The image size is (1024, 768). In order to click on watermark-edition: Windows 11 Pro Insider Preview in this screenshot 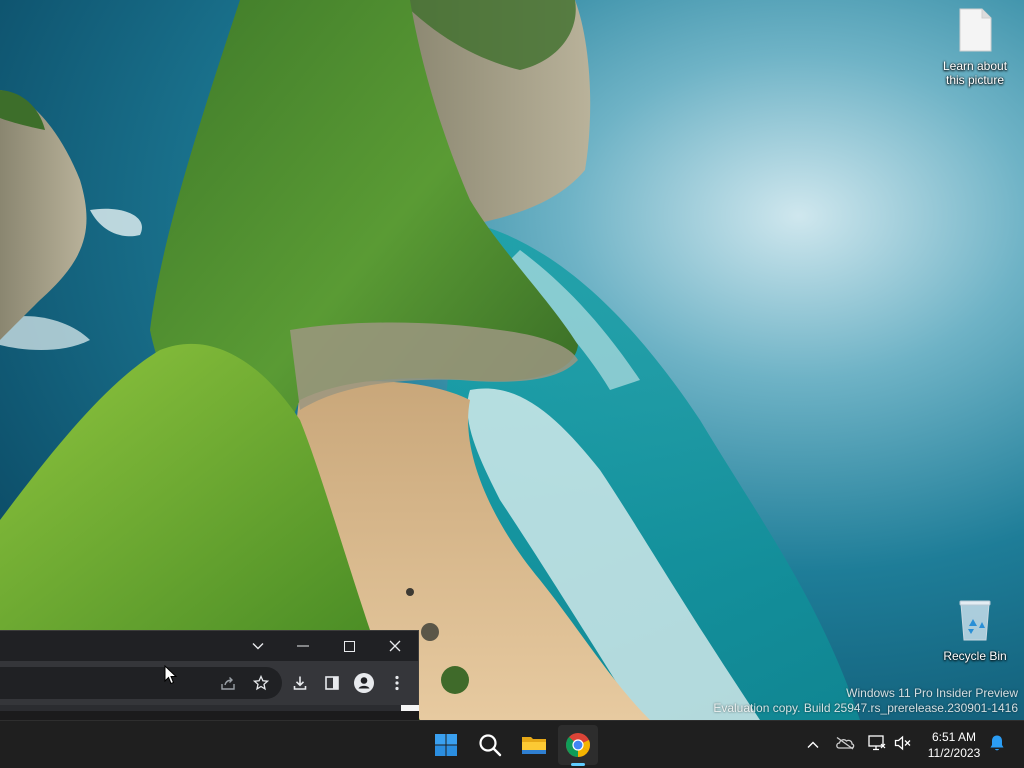, I will do `click(932, 693)`.